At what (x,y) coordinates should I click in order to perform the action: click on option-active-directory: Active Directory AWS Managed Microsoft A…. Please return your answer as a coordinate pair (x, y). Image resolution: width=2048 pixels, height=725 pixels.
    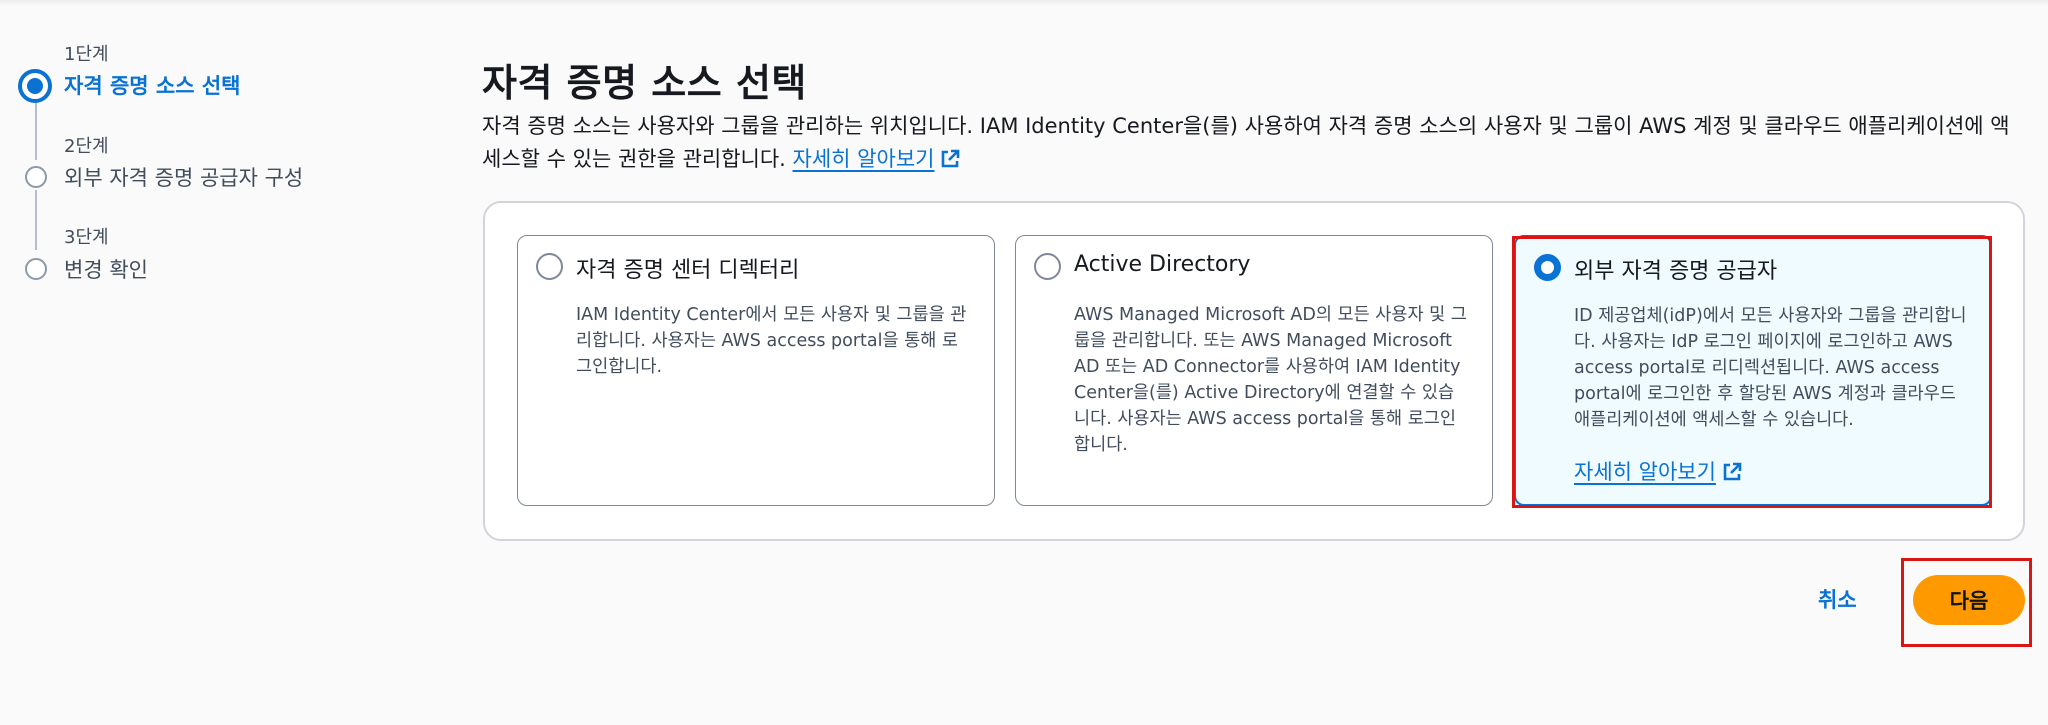
    Looking at the image, I should click on (1254, 370).